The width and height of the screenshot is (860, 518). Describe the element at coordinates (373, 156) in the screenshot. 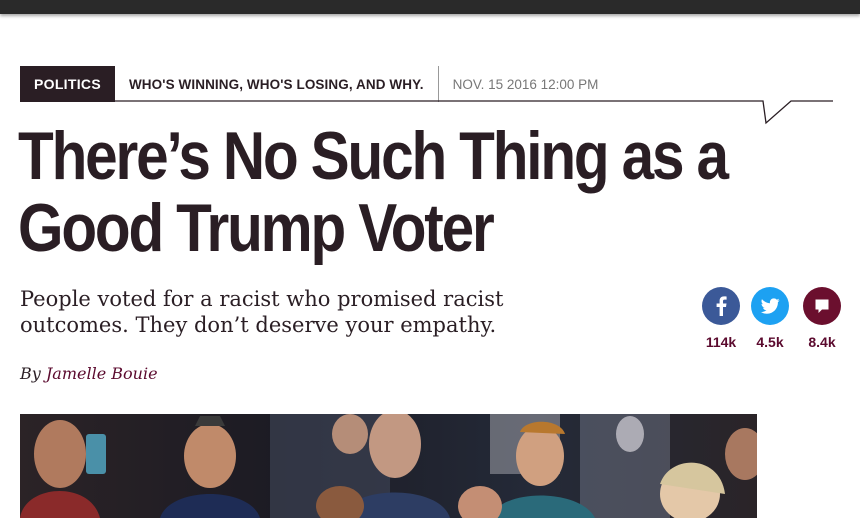

I see `headline-line-1: There’s No Such Thing as a` at that location.